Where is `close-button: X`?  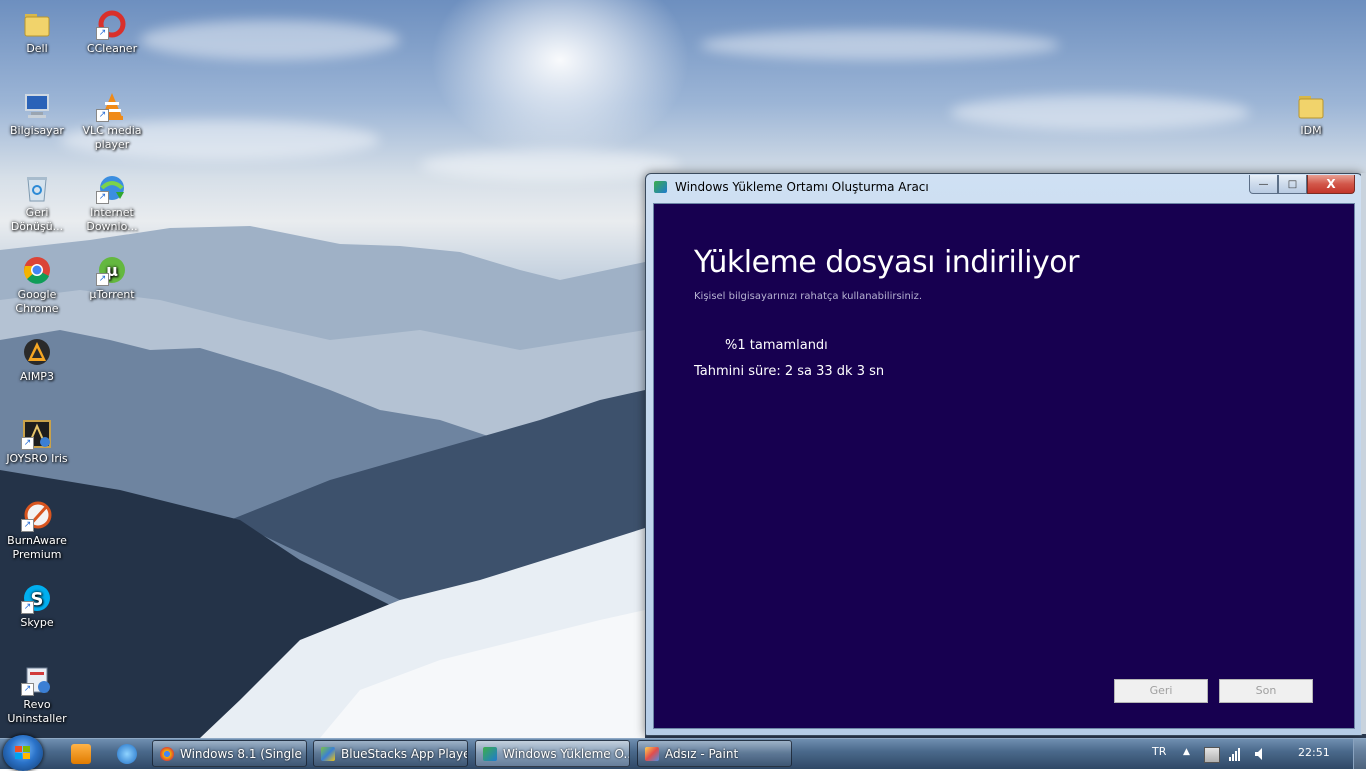 close-button: X is located at coordinates (1331, 184).